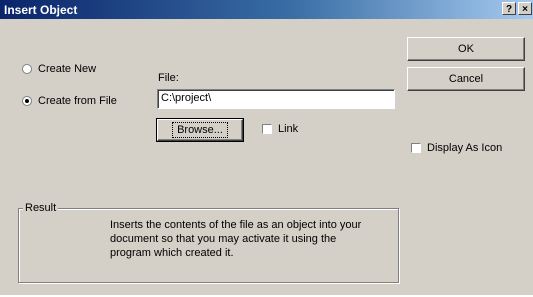  I want to click on close-button: ×, so click(525, 8).